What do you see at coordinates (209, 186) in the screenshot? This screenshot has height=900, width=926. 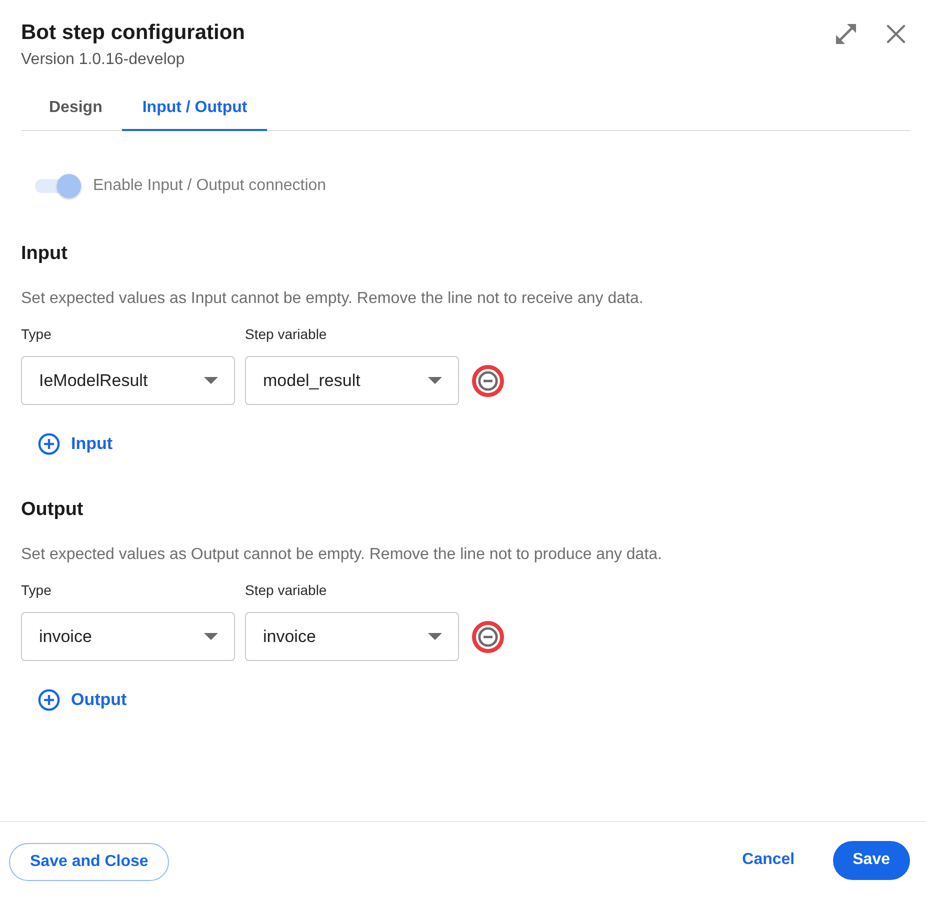 I see `toggle-label: Enable Input / Output connection` at bounding box center [209, 186].